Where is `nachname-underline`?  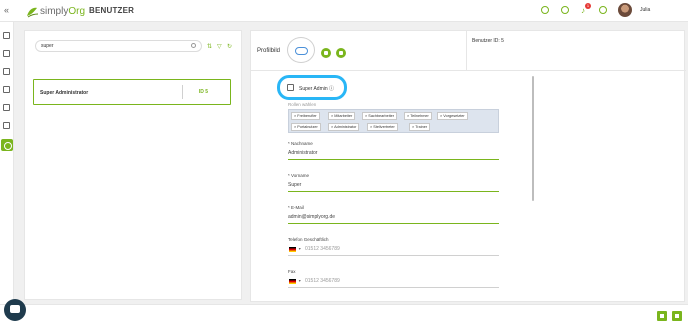
nachname-underline is located at coordinates (393, 159).